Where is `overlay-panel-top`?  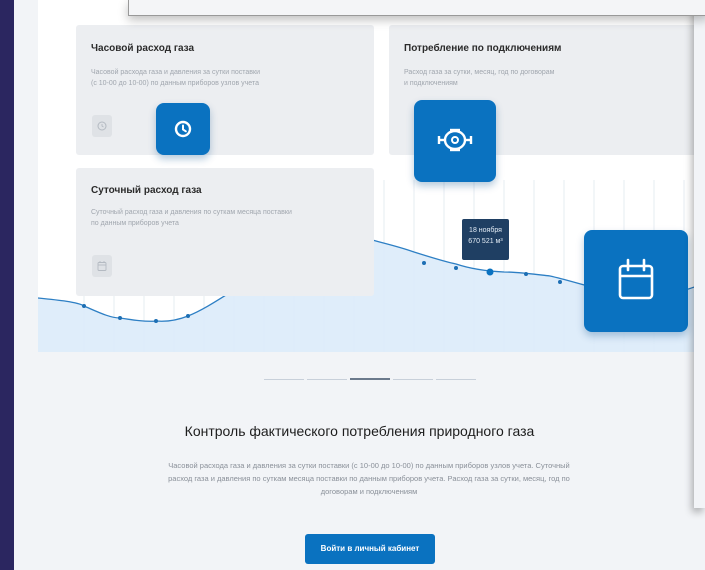 overlay-panel-top is located at coordinates (416, 8).